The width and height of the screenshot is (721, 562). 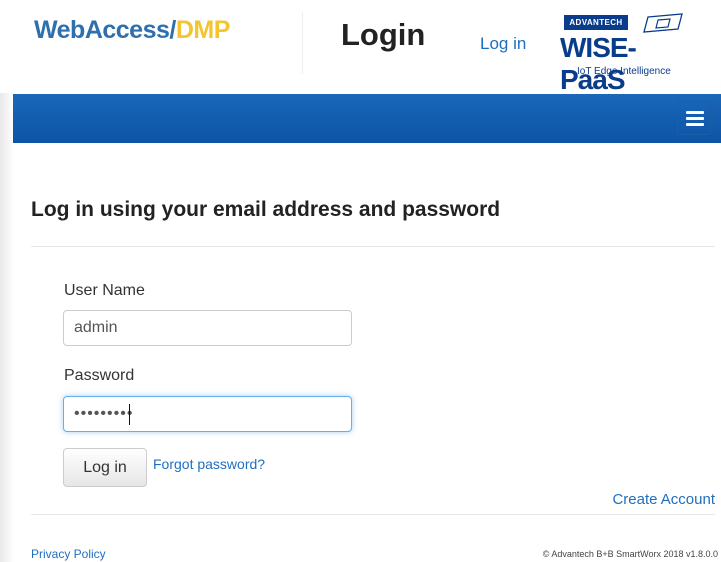 I want to click on wise-paas-wordmark: WISE-PaaS, so click(x=598, y=63).